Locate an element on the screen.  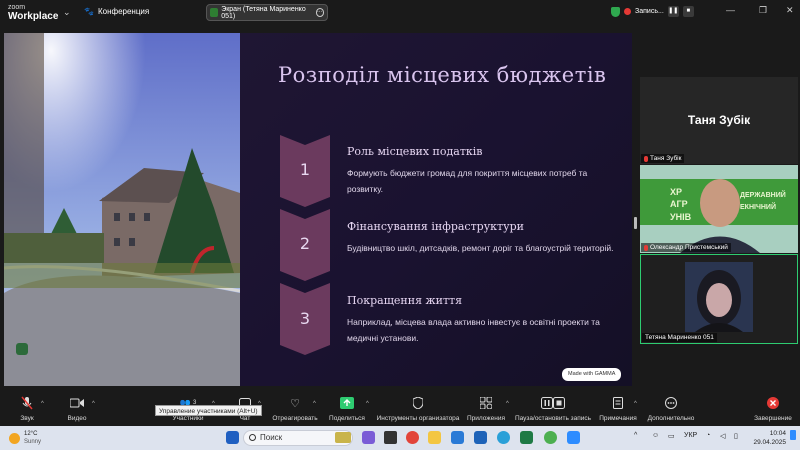
end-icon is located at coordinates (773, 403).